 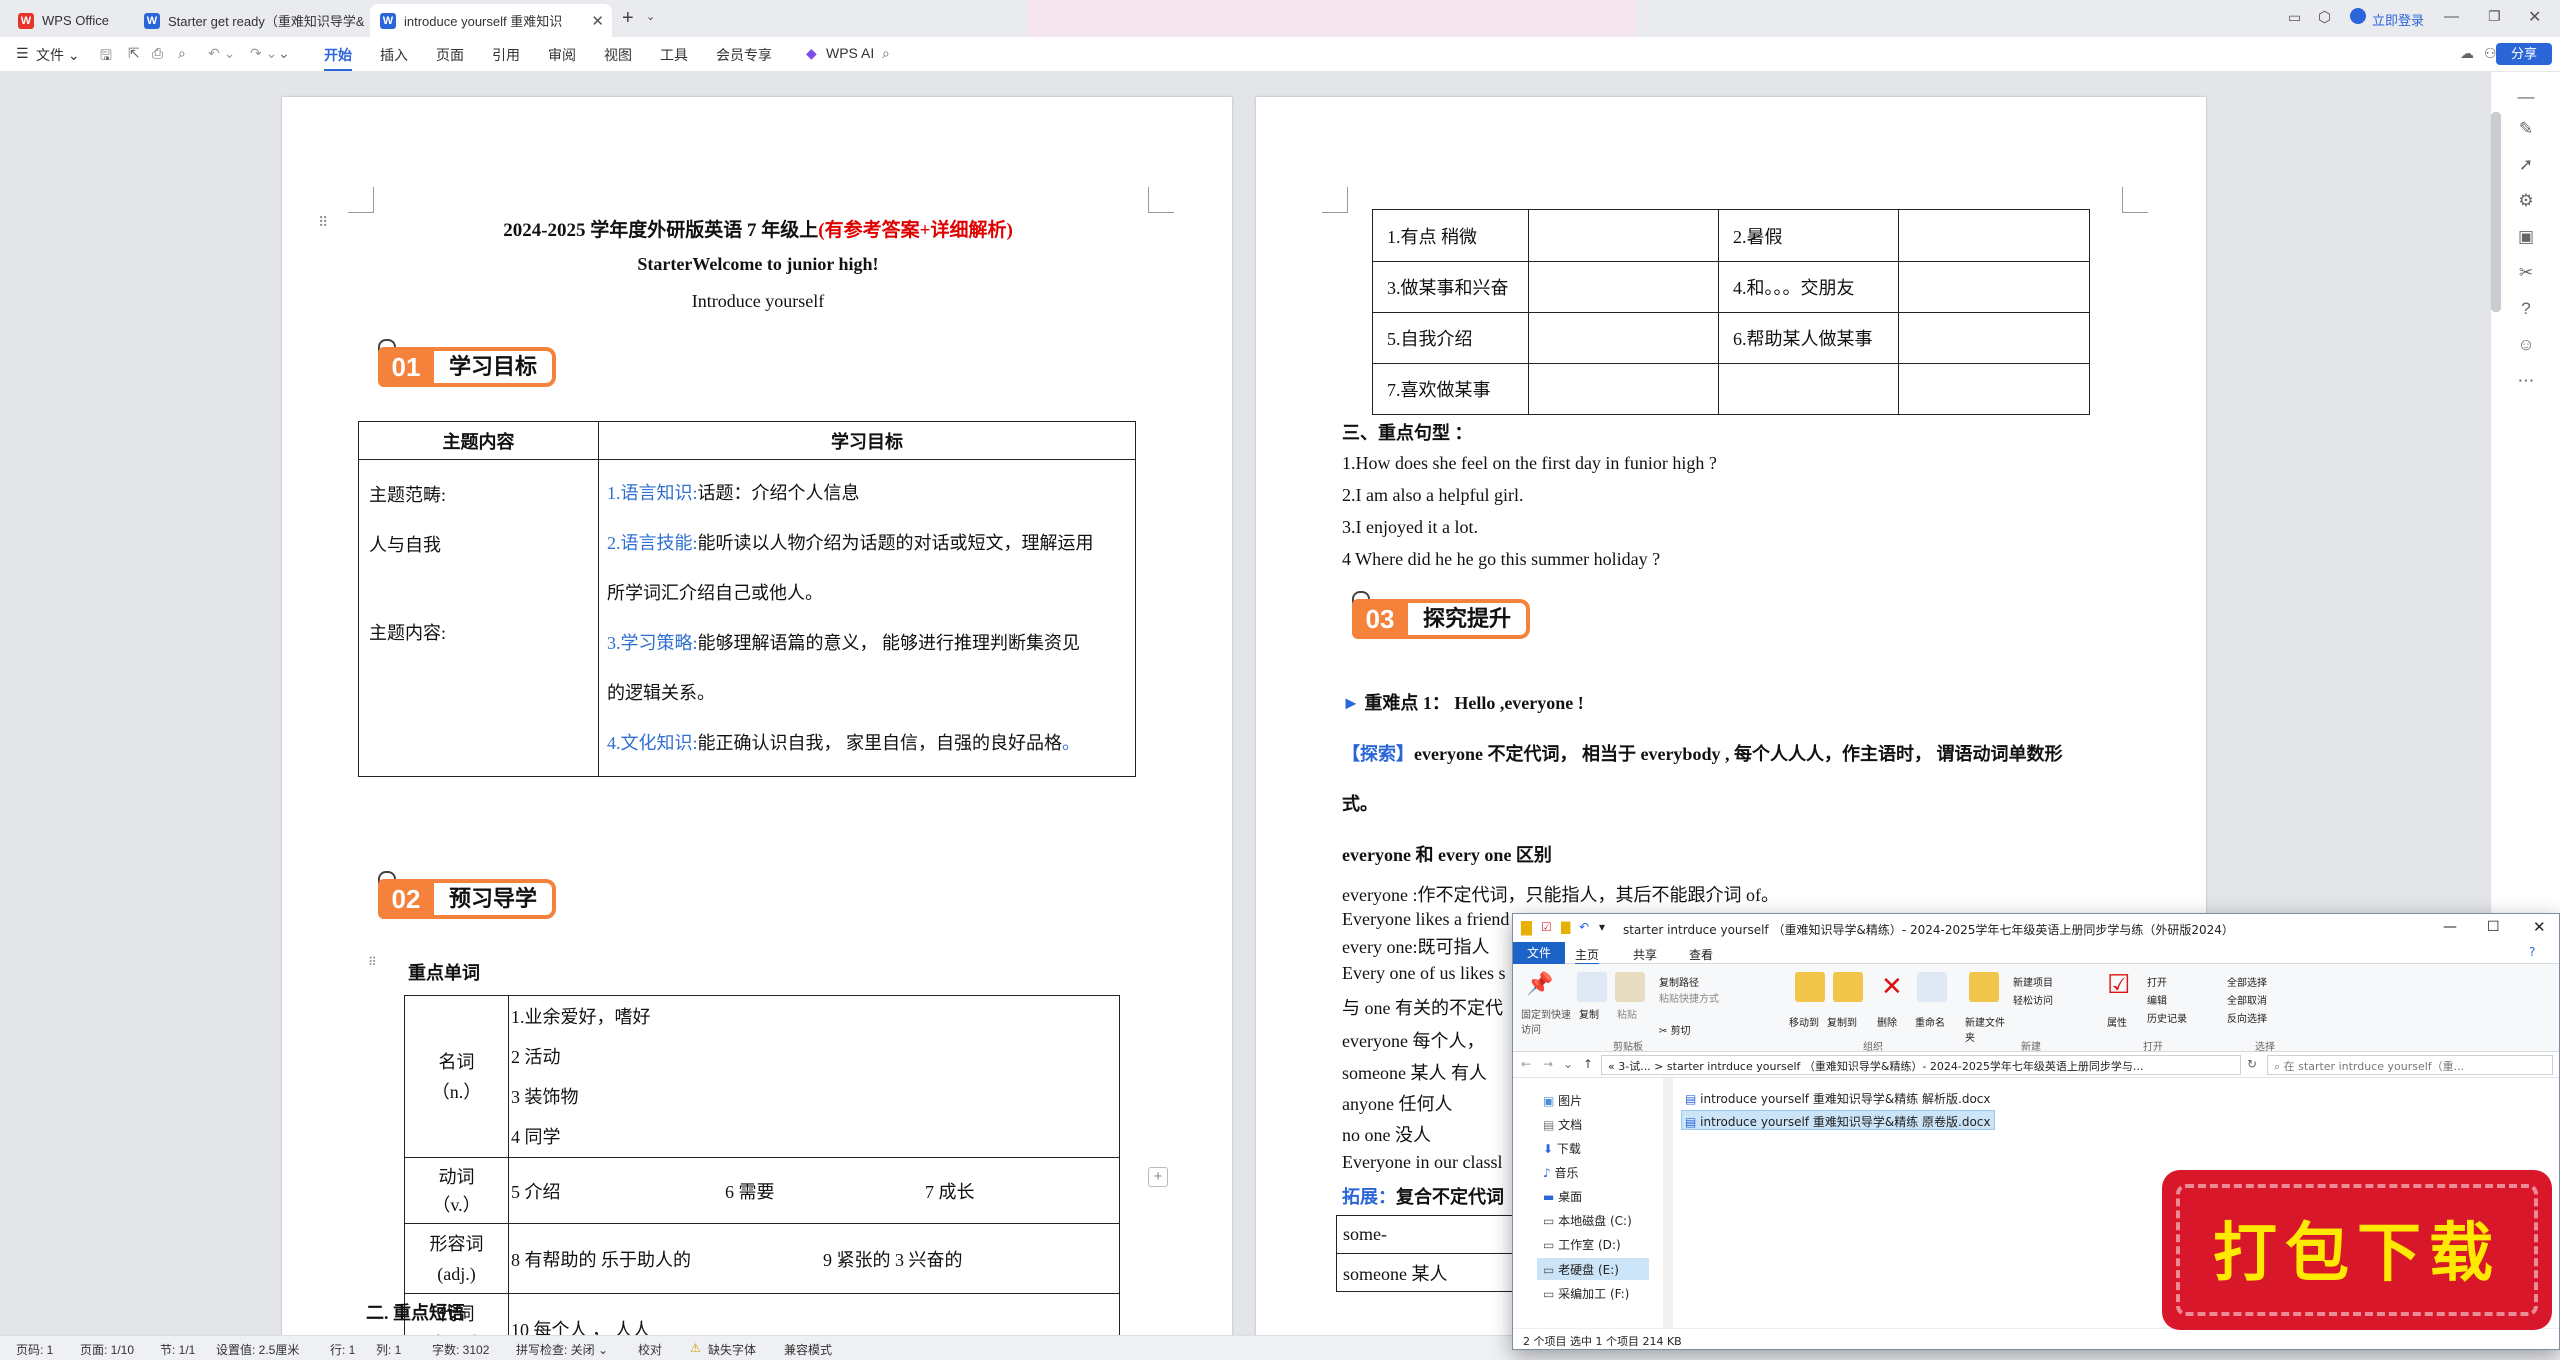 I want to click on image-icon: ▣, so click(x=2526, y=237).